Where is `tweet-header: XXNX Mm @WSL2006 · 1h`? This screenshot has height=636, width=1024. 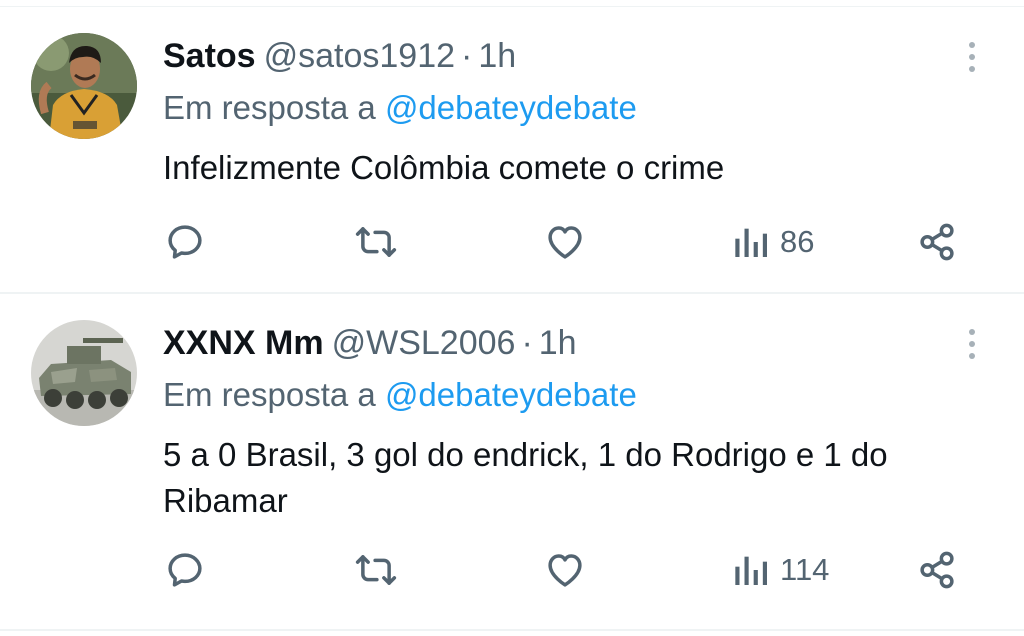
tweet-header: XXNX Mm @WSL2006 · 1h is located at coordinates (370, 343).